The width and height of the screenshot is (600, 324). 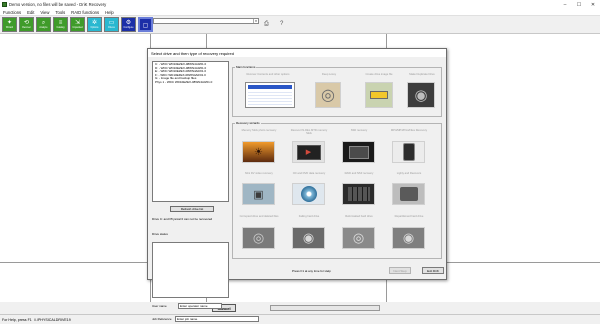 I want to click on spindle-icon: ◉, so click(x=408, y=237).